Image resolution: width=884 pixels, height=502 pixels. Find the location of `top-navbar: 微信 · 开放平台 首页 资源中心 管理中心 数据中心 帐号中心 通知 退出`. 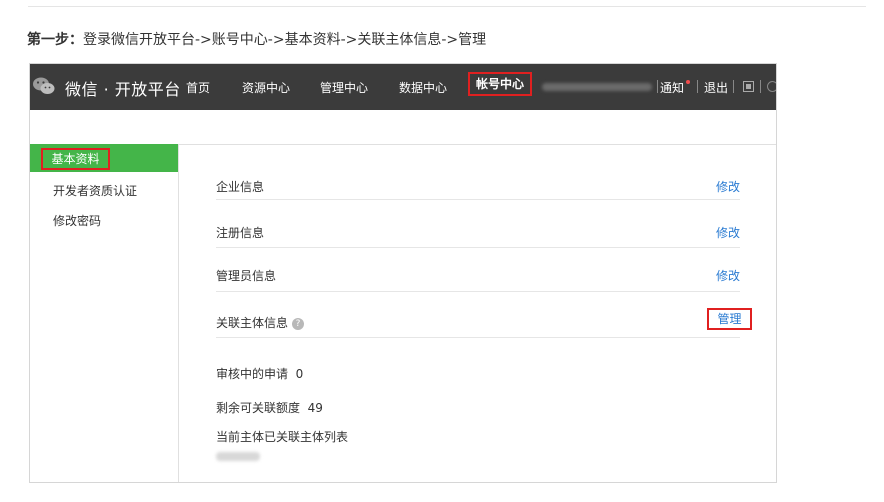

top-navbar: 微信 · 开放平台 首页 资源中心 管理中心 数据中心 帐号中心 通知 退出 is located at coordinates (403, 87).